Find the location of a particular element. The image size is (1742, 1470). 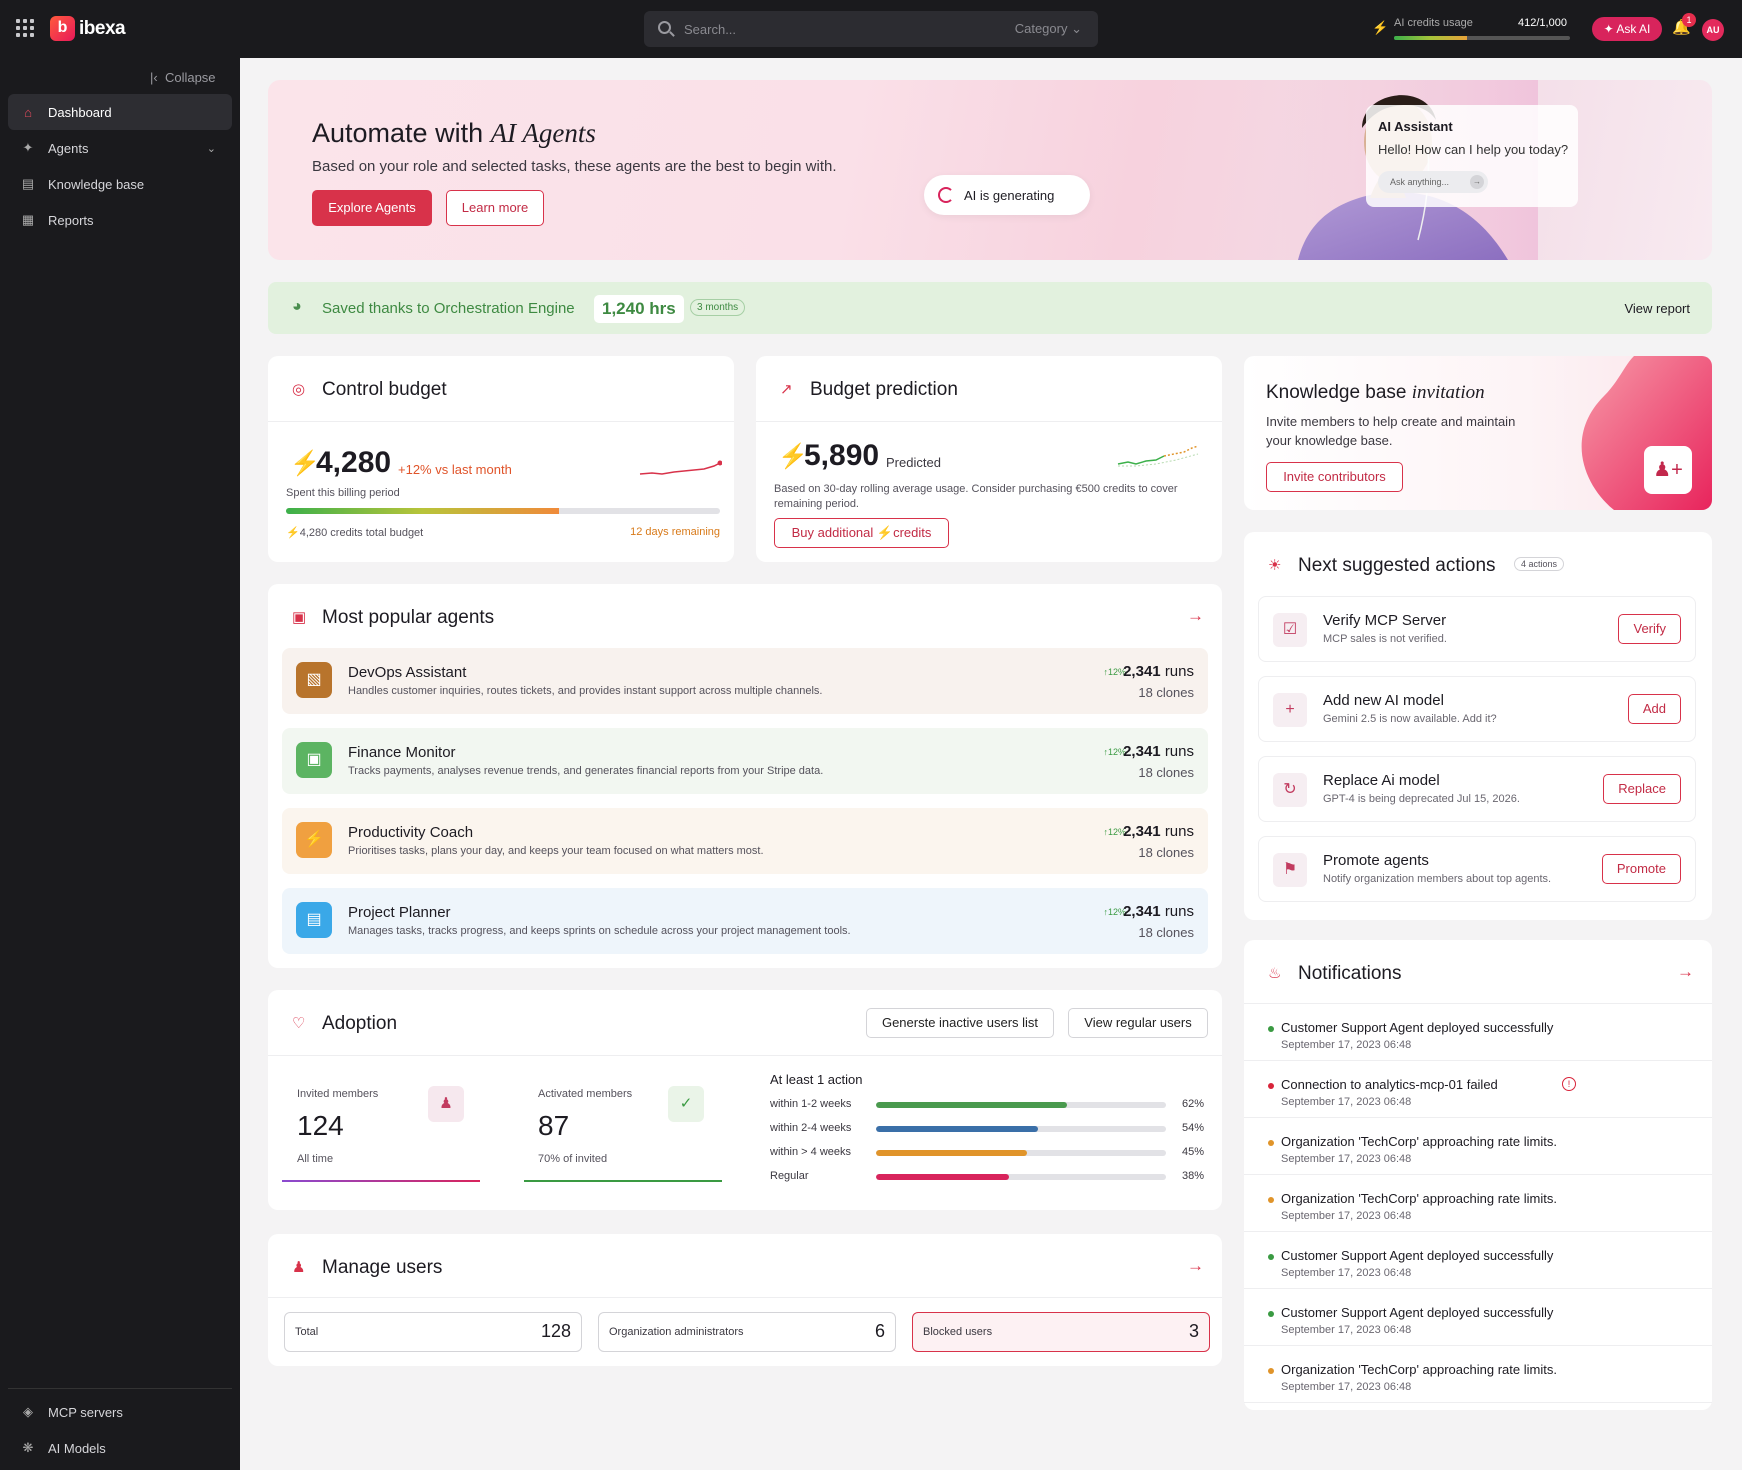

sidebar-item-ai-models: ❋ AI Models is located at coordinates (120, 1448).